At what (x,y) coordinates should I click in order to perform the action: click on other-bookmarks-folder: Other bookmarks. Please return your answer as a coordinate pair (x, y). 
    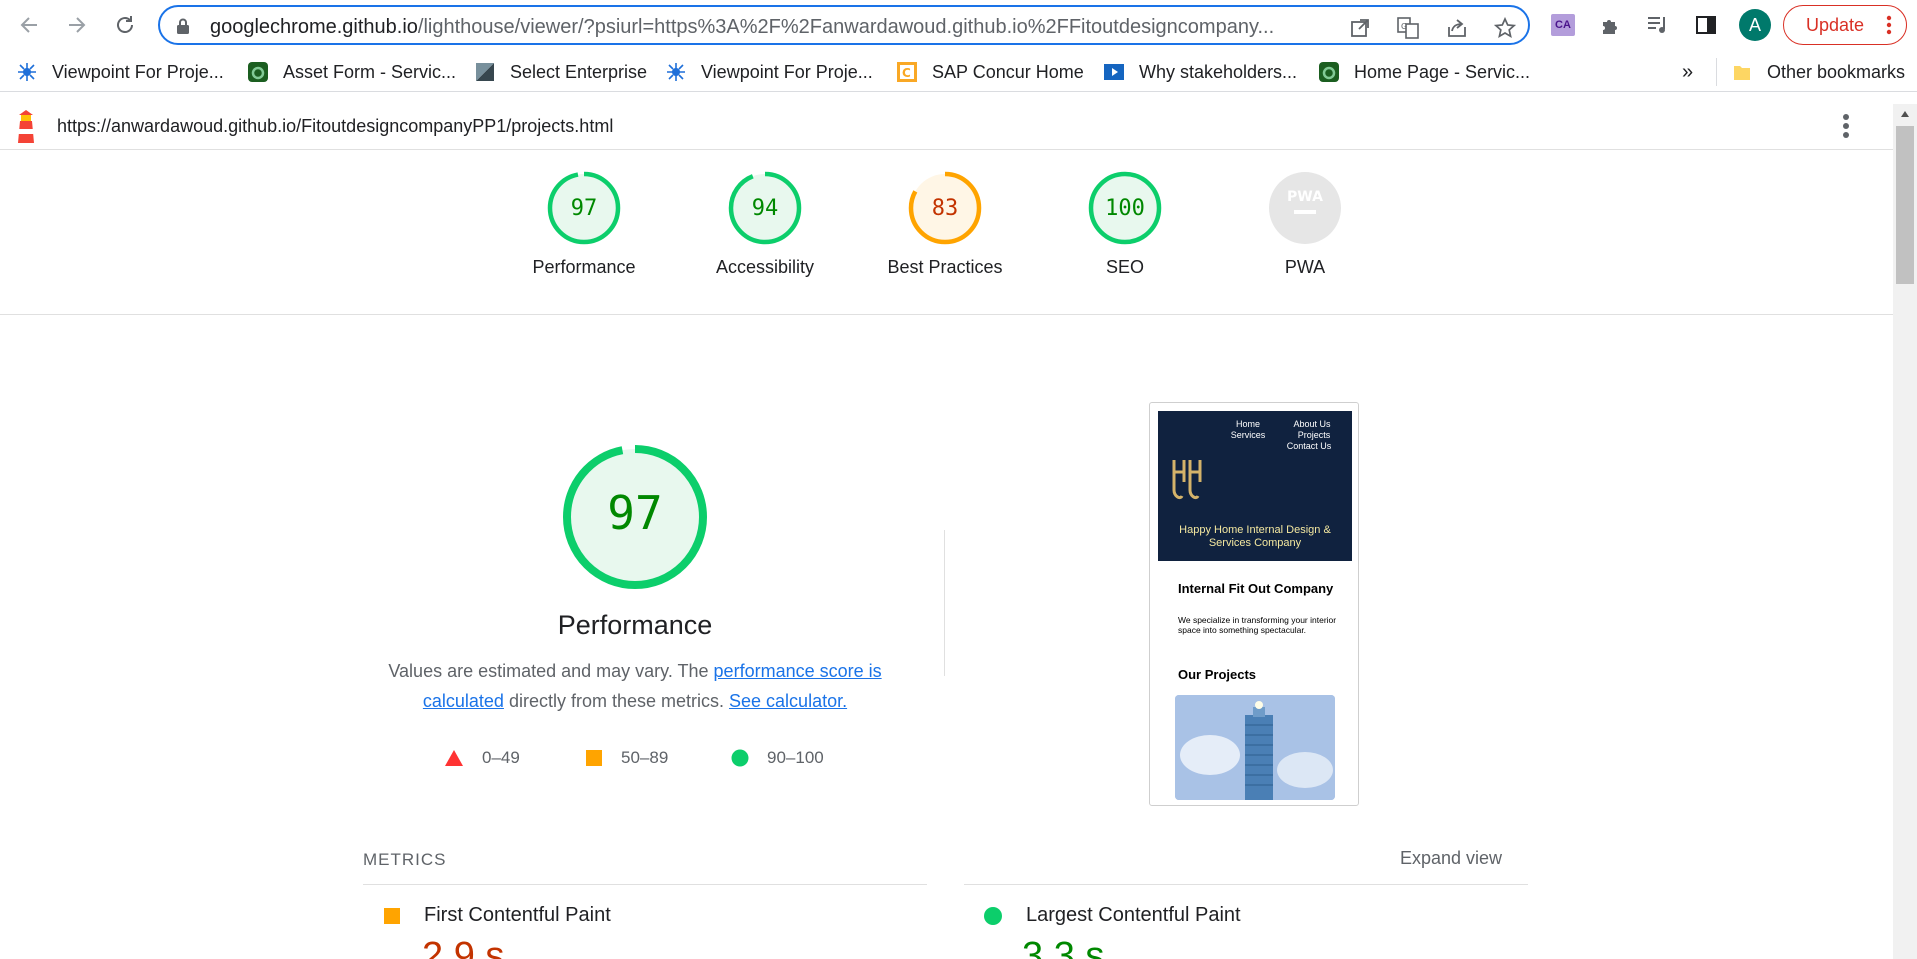
    Looking at the image, I should click on (1810, 72).